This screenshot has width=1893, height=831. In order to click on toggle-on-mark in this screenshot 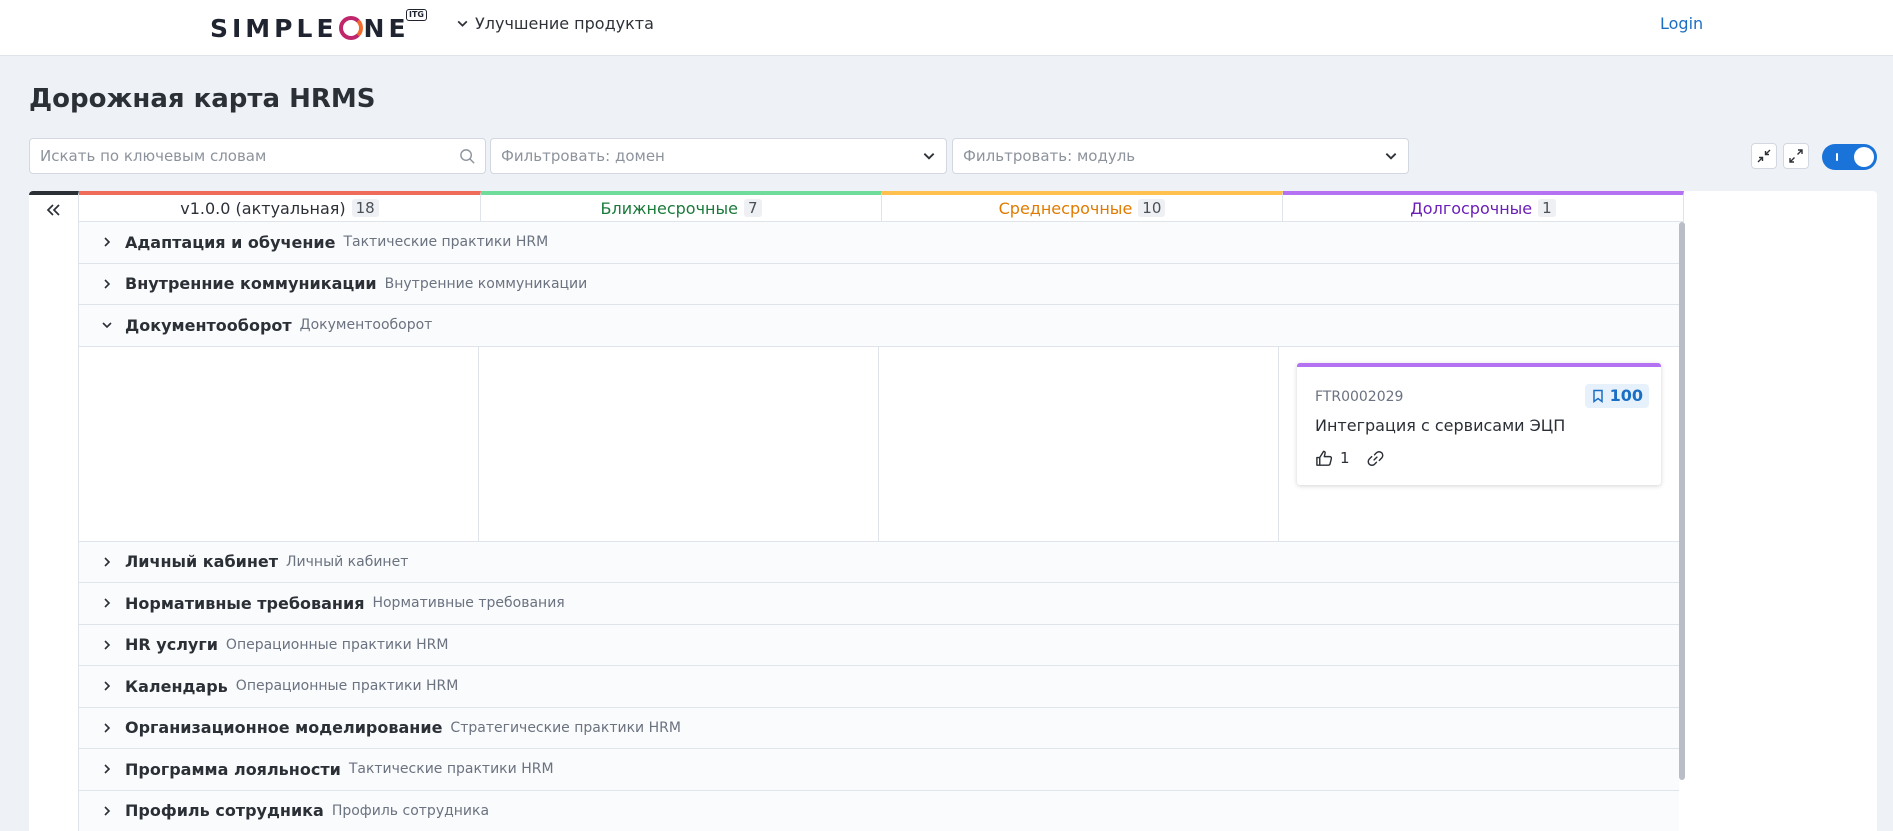, I will do `click(1837, 157)`.